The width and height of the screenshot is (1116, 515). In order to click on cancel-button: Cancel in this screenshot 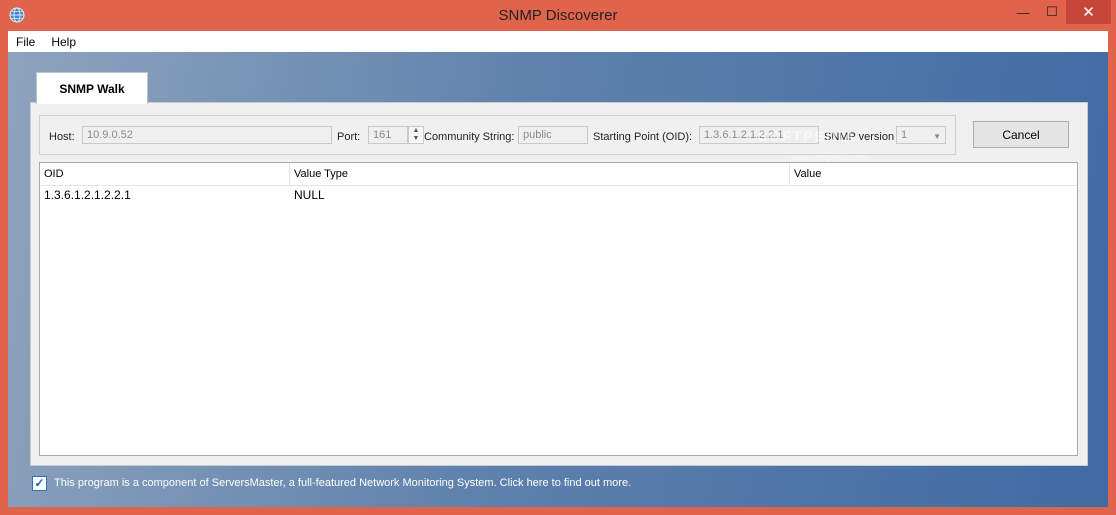, I will do `click(1021, 134)`.